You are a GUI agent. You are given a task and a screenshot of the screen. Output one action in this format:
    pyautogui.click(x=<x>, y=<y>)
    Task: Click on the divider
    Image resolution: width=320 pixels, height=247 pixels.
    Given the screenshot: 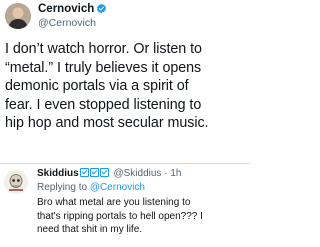 What is the action you would take?
    pyautogui.click(x=125, y=163)
    